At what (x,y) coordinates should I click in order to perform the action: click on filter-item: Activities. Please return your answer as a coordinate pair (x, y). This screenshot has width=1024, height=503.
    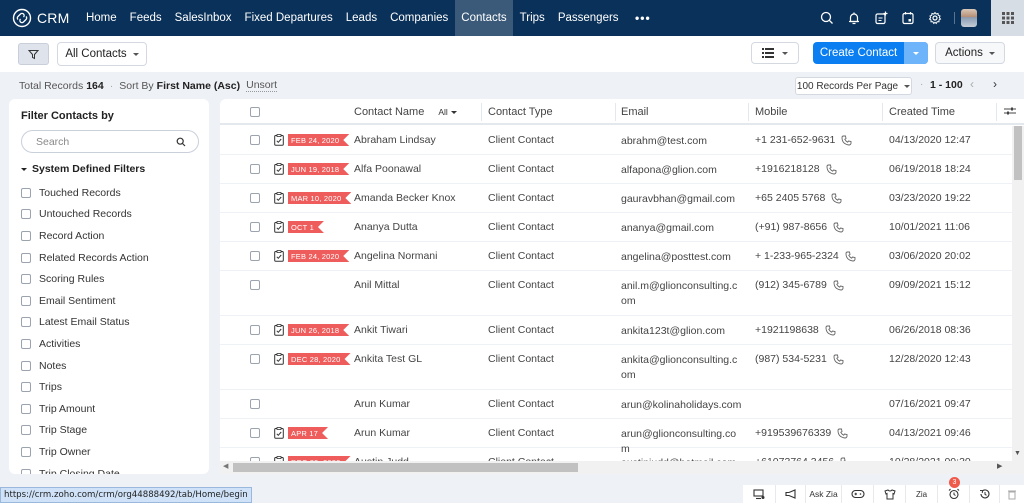
    Looking at the image, I should click on (85, 344).